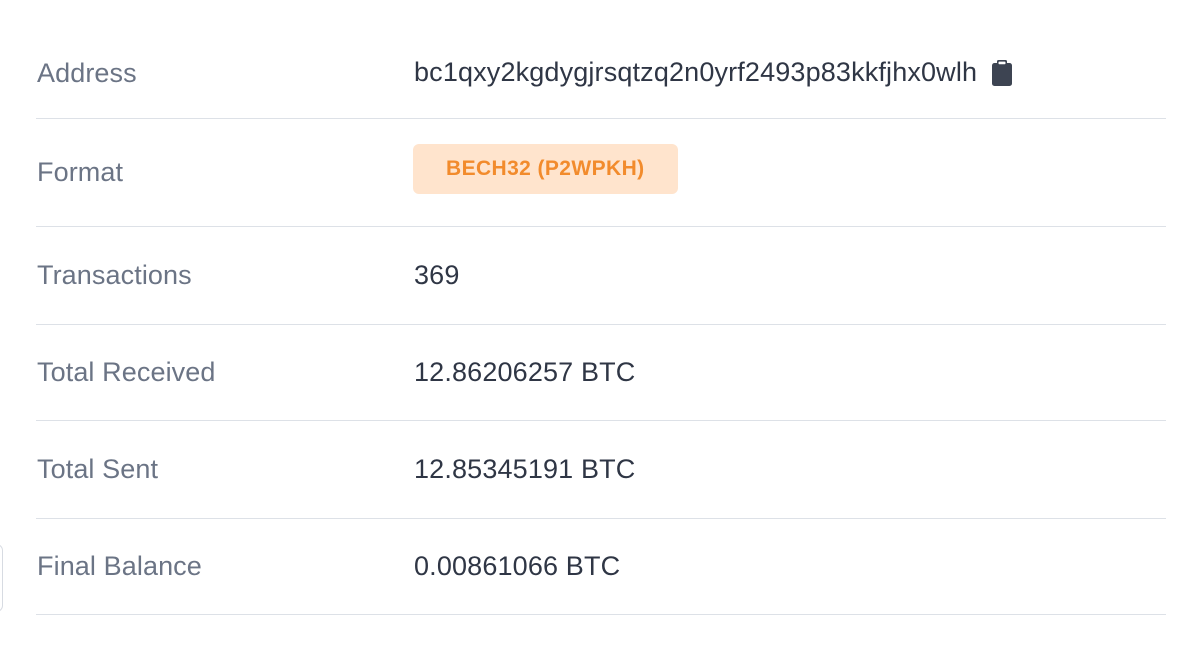 This screenshot has height=666, width=1192. I want to click on clipboard-icon, so click(1002, 72).